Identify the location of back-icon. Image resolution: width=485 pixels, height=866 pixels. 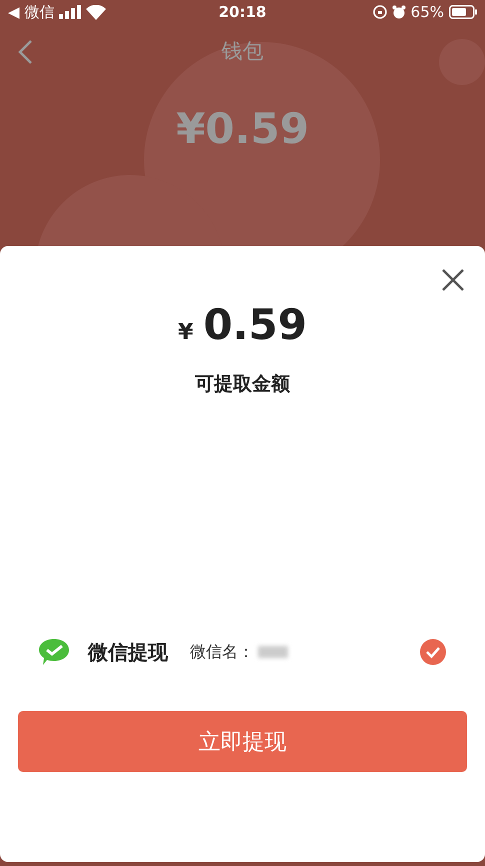
(25, 52).